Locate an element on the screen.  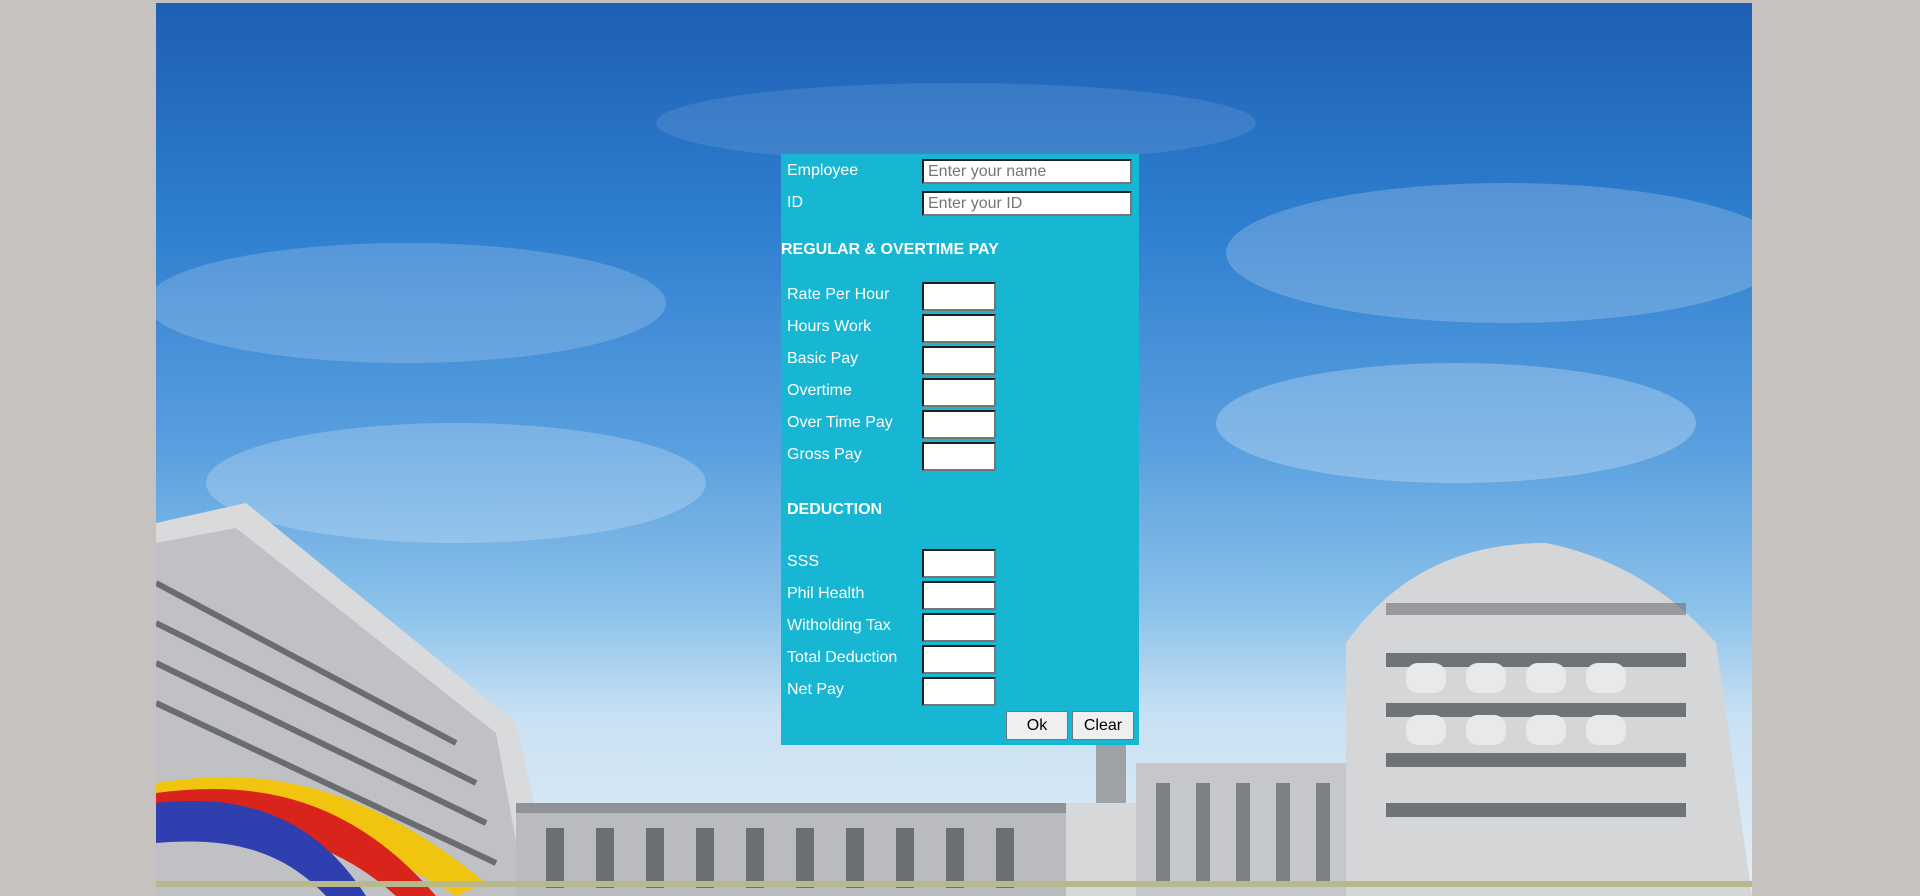
over-time-pay-row: Over Time Pay is located at coordinates (960, 424).